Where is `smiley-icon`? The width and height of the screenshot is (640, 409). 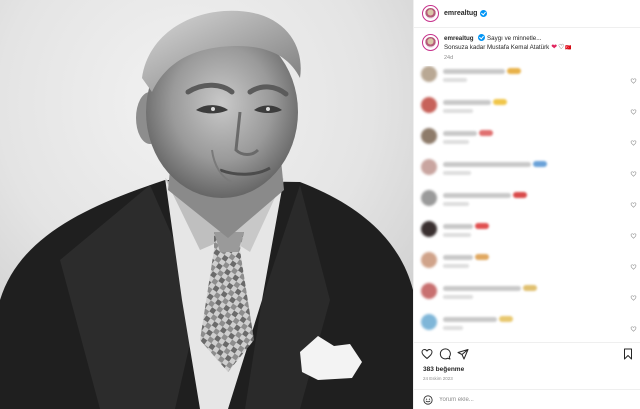 smiley-icon is located at coordinates (428, 399).